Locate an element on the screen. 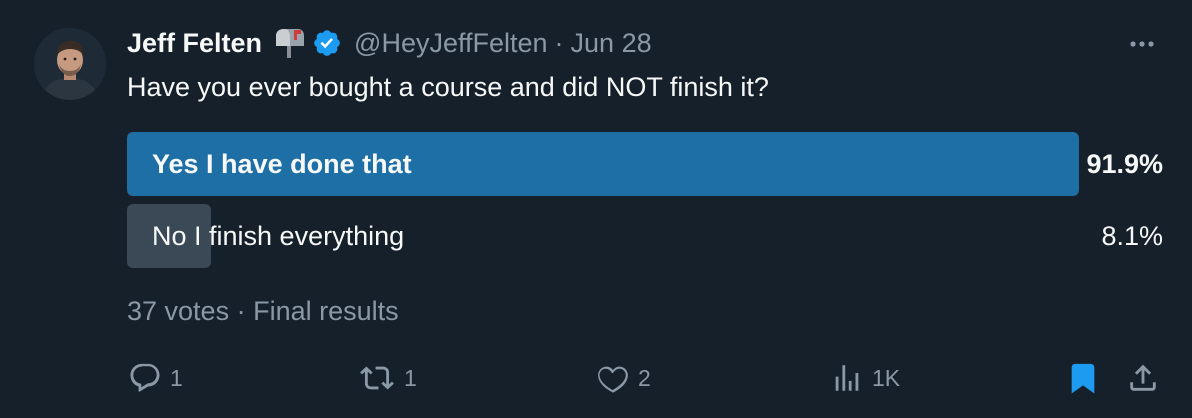 The image size is (1192, 418). bookmark-button is located at coordinates (1083, 378).